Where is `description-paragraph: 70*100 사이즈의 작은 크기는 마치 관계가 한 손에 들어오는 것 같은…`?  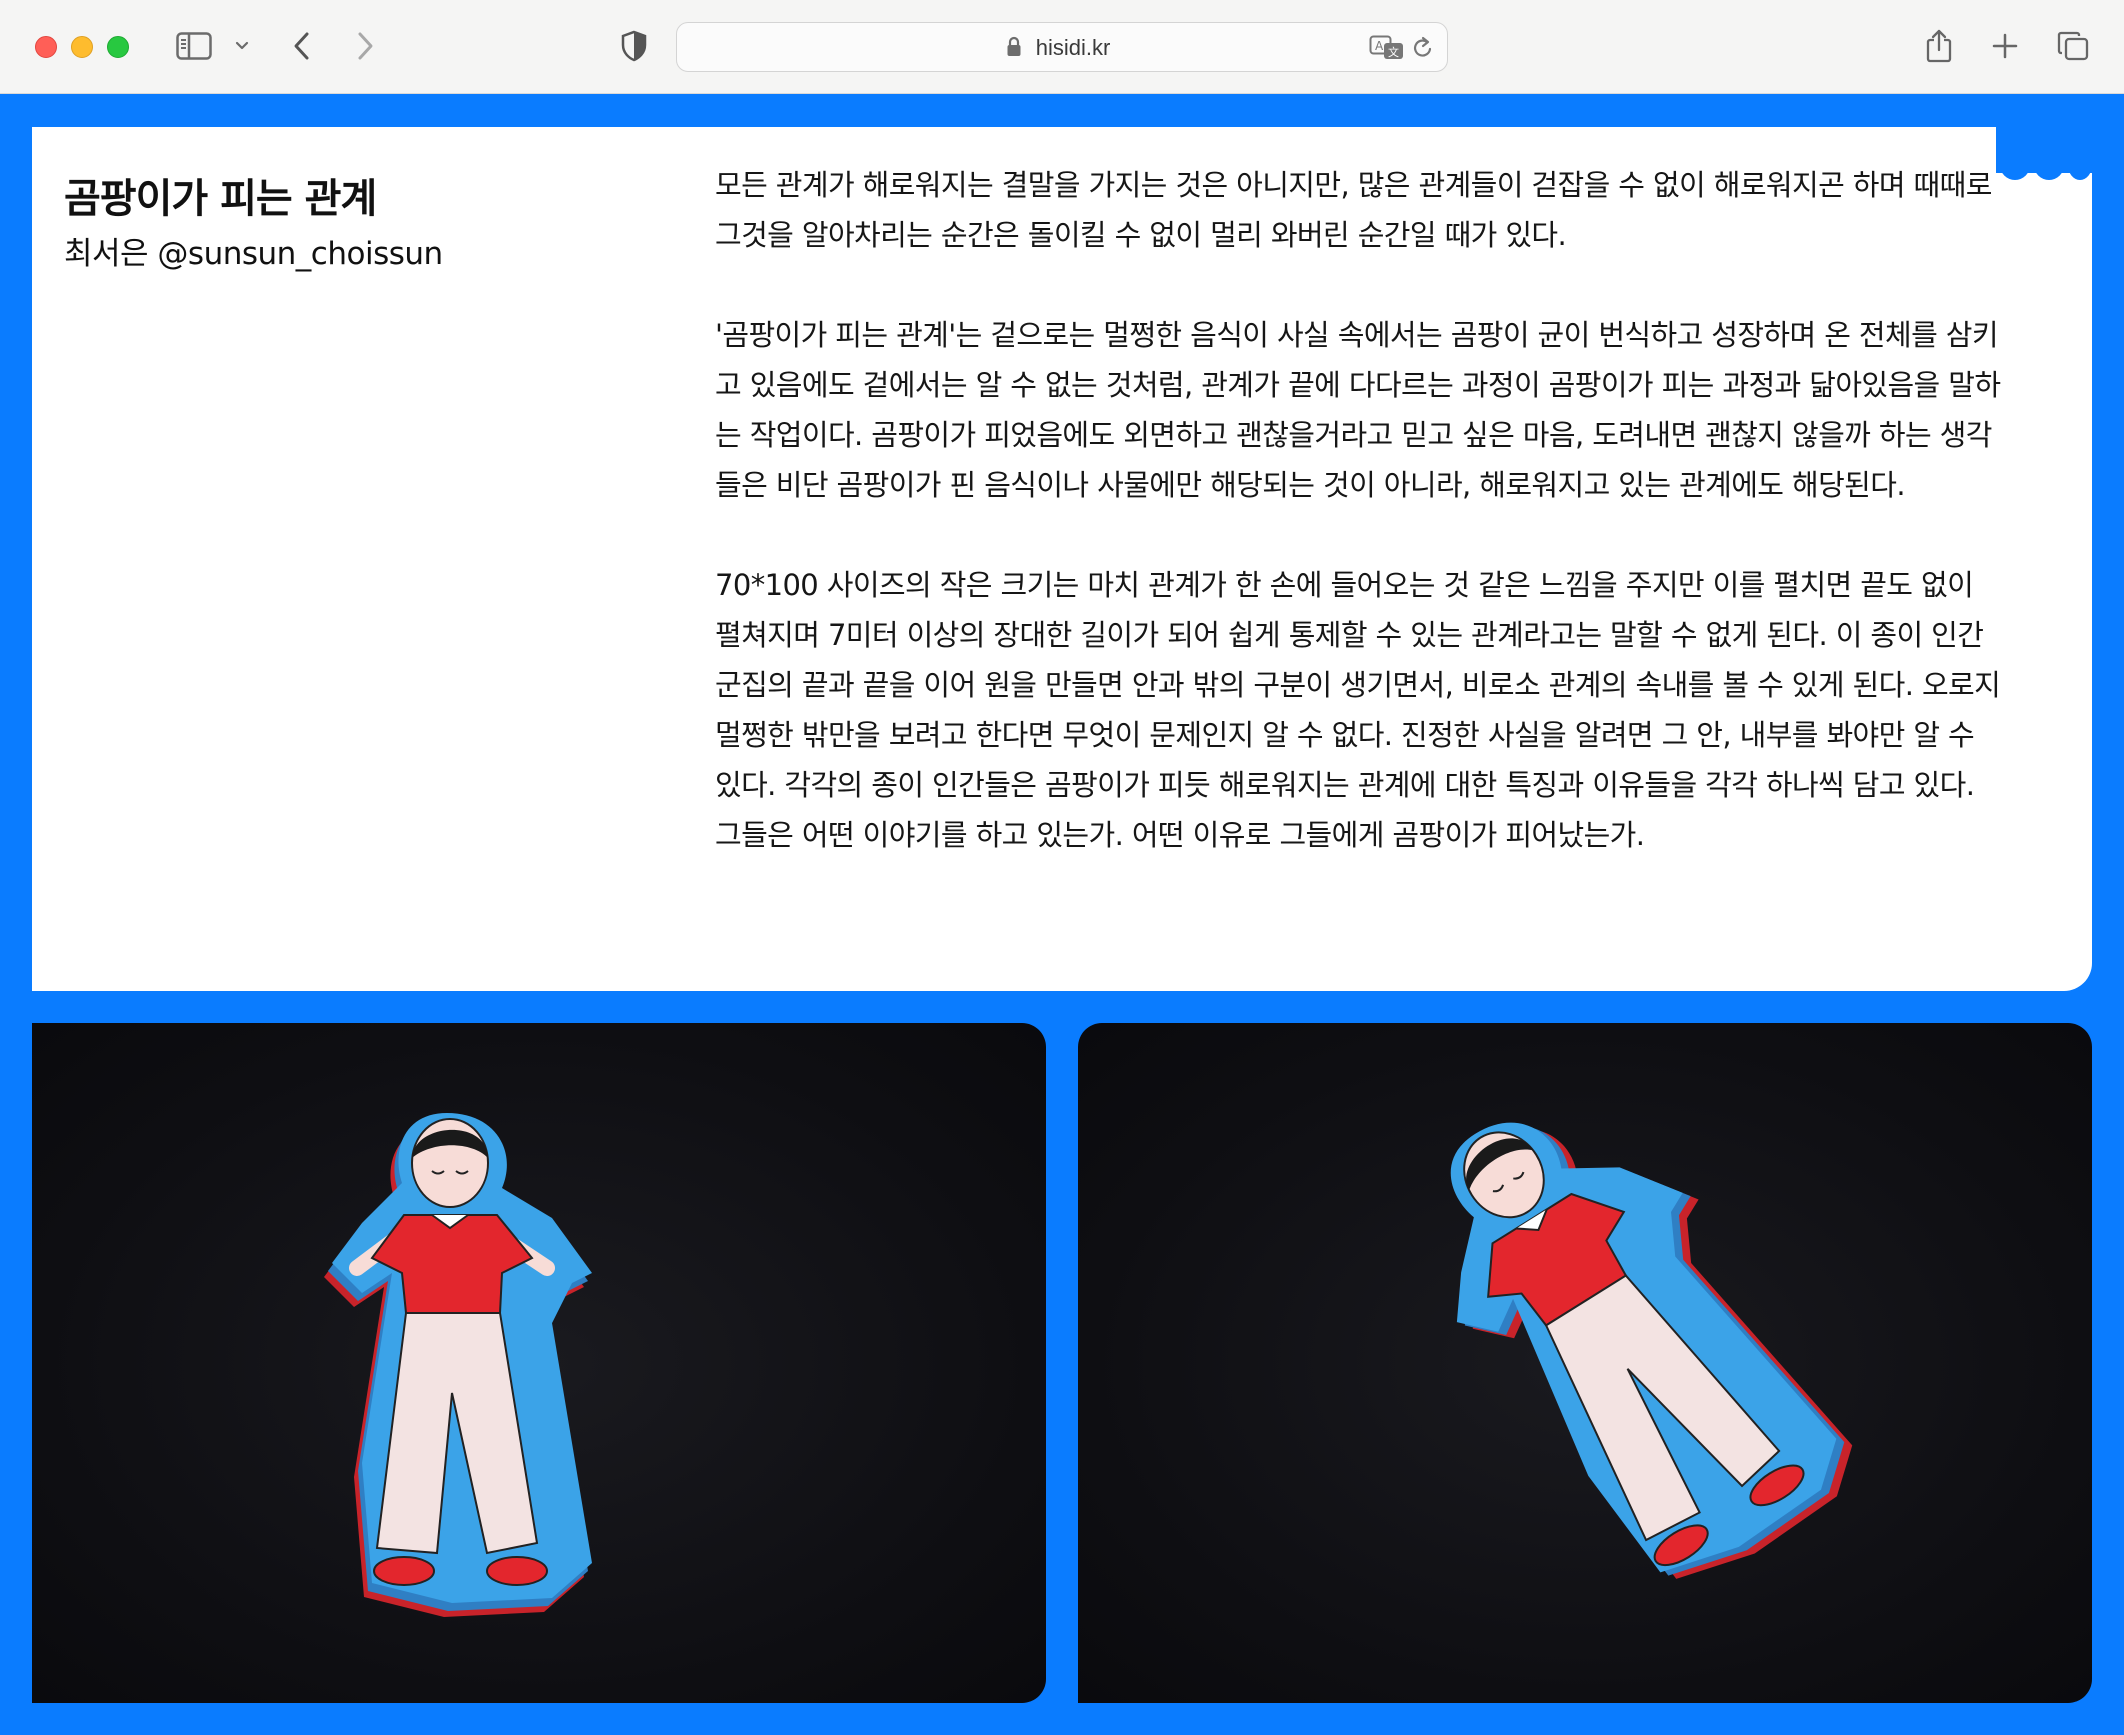
description-paragraph: 70*100 사이즈의 작은 크기는 마치 관계가 한 손에 들어오는 것 같은… is located at coordinates (1358, 710).